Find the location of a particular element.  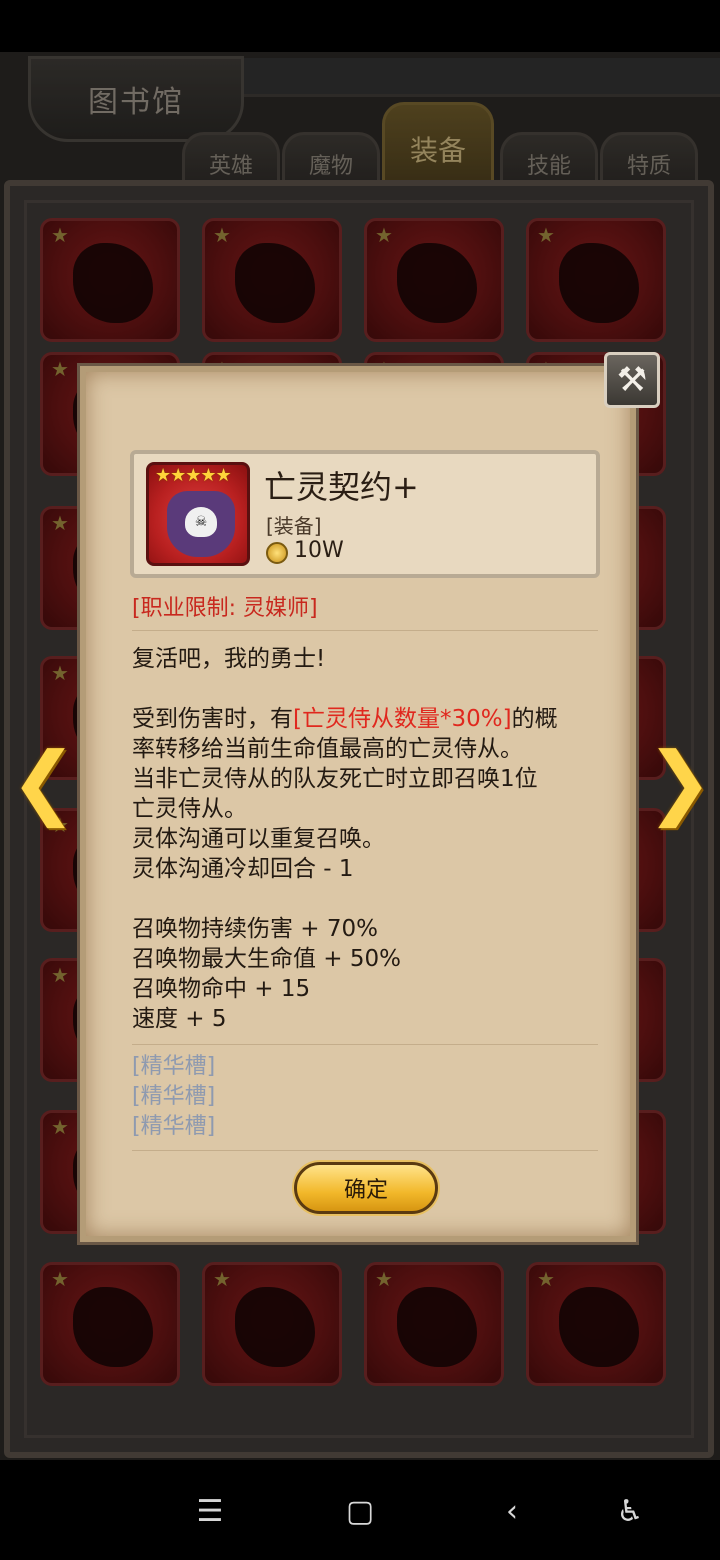

item-header: ☠ ★★★★★ 亡灵契约+ [装备] 10W is located at coordinates (365, 514).